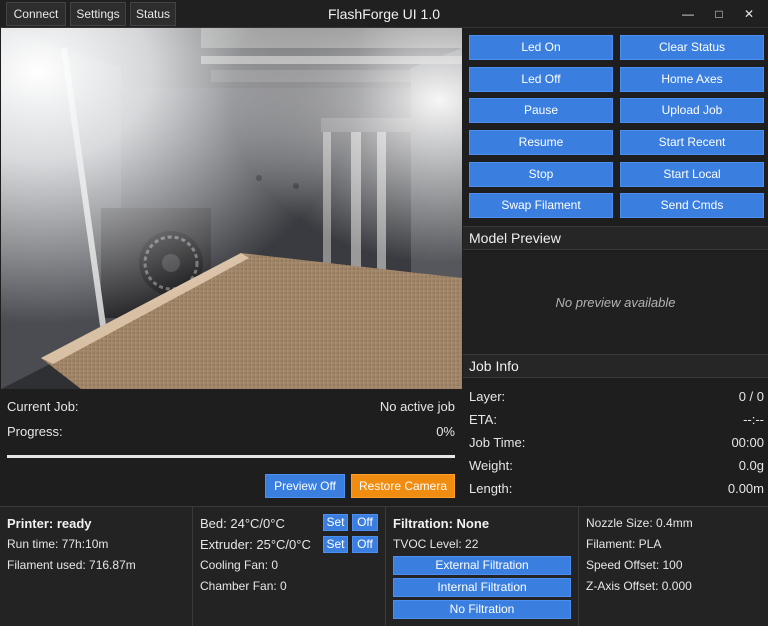 Image resolution: width=768 pixels, height=626 pixels. I want to click on job-time-label: Job Time:, so click(497, 442).